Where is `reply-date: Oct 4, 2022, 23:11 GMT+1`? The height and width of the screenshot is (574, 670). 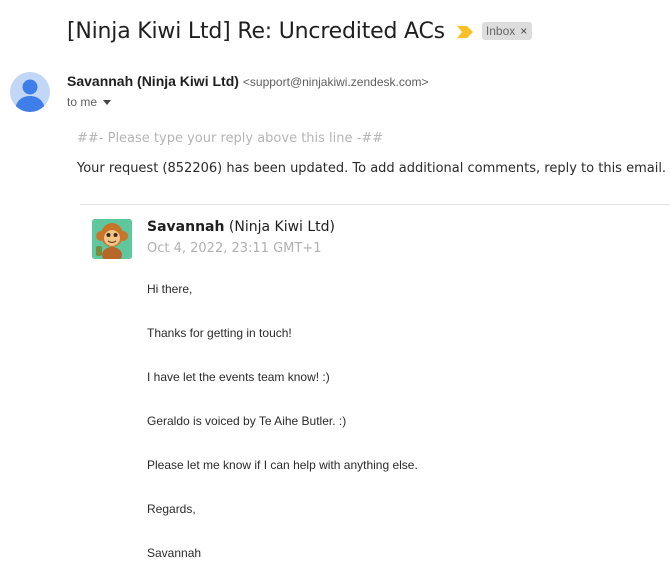
reply-date: Oct 4, 2022, 23:11 GMT+1 is located at coordinates (234, 248).